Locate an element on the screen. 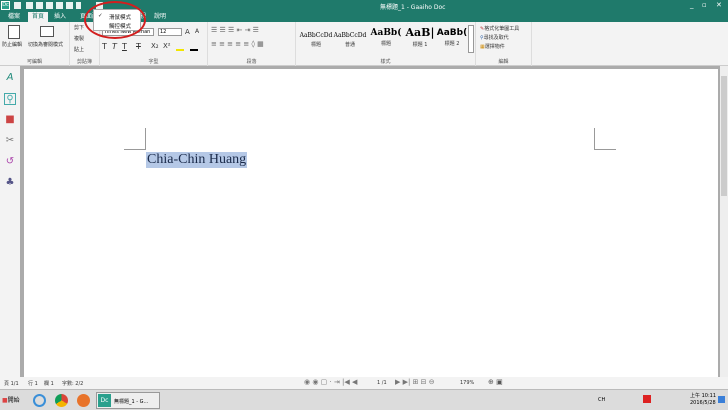 This screenshot has height=410, width=728. group-editing: ✎格式化筆圖工具 ⚲尋找及取代 ▦選擇物件 編輯 is located at coordinates (504, 44).